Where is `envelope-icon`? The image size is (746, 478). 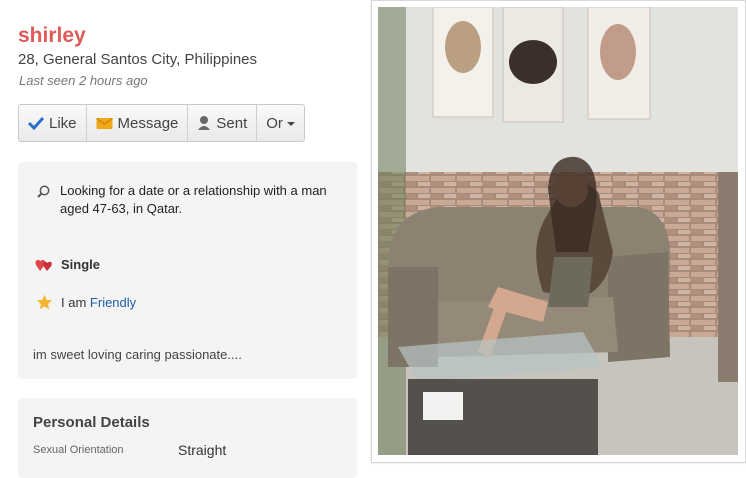 envelope-icon is located at coordinates (104, 123).